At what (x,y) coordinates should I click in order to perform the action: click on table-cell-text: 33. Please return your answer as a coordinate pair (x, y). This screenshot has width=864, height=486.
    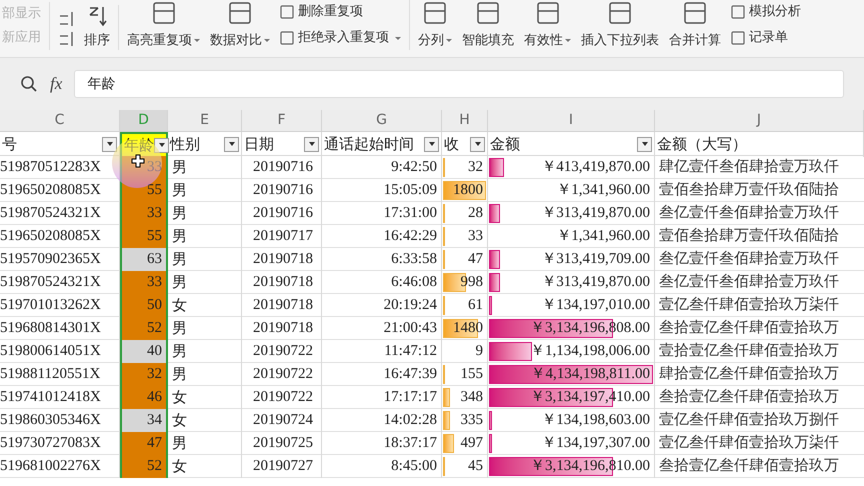
    Looking at the image, I should click on (475, 236).